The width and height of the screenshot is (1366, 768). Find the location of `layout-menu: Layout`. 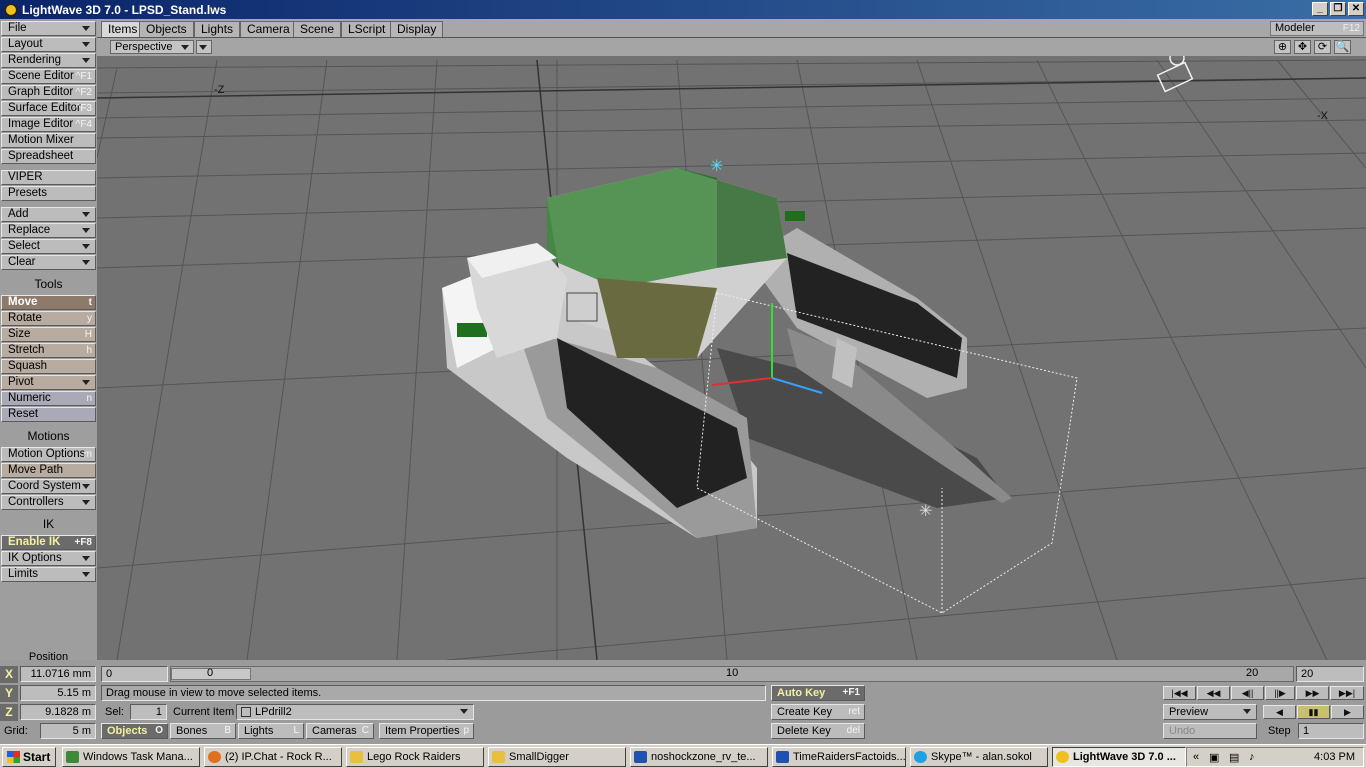

layout-menu: Layout is located at coordinates (48, 44).